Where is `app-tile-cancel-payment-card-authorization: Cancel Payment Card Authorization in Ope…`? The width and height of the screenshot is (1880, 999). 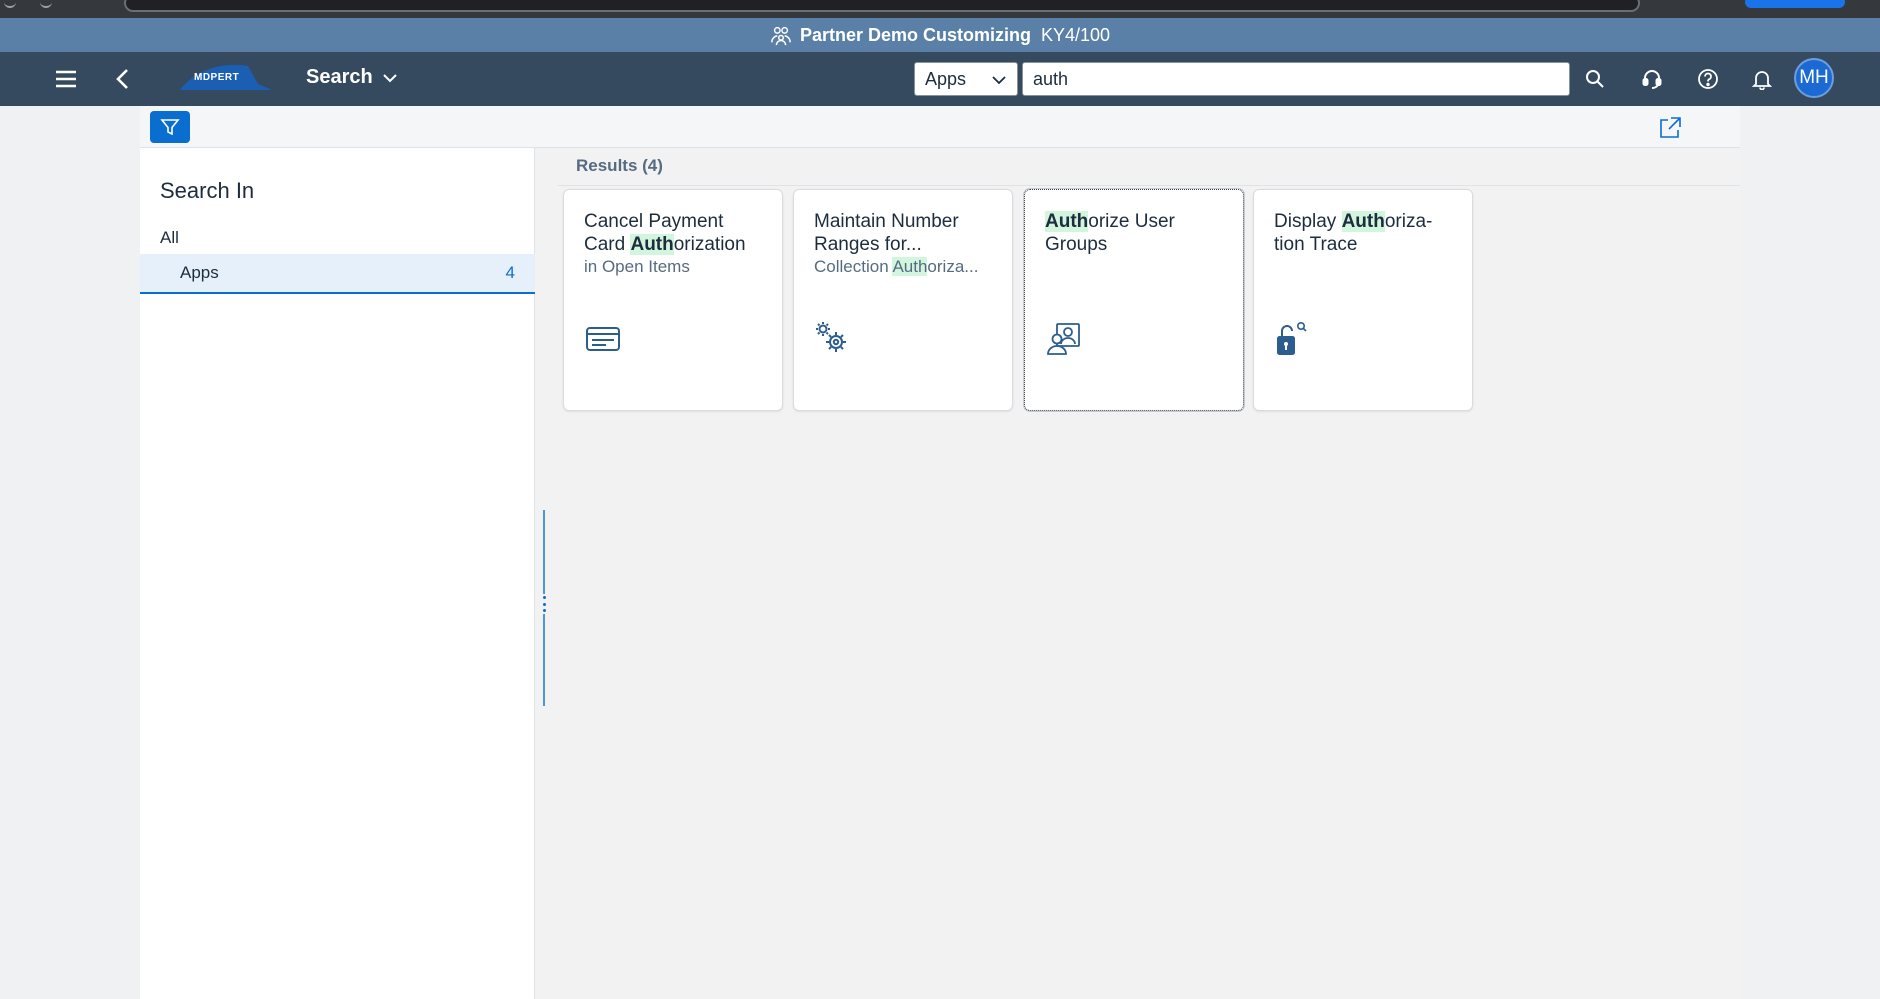 app-tile-cancel-payment-card-authorization: Cancel Payment Card Authorization in Ope… is located at coordinates (673, 300).